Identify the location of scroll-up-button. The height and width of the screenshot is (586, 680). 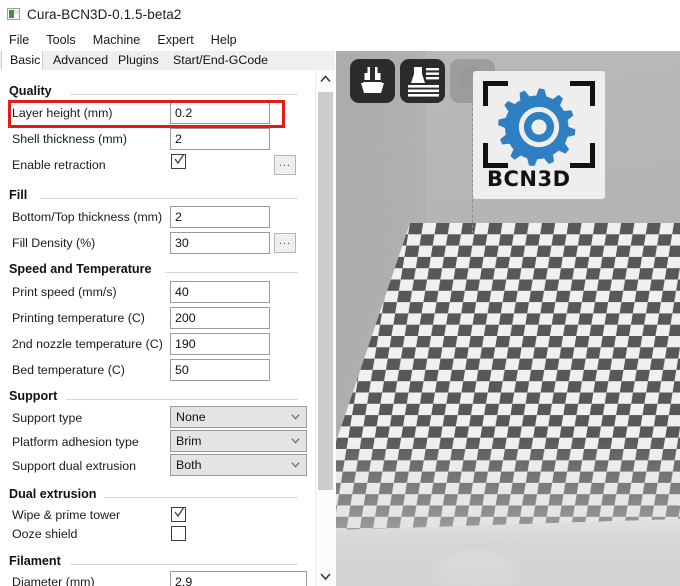
(325, 79).